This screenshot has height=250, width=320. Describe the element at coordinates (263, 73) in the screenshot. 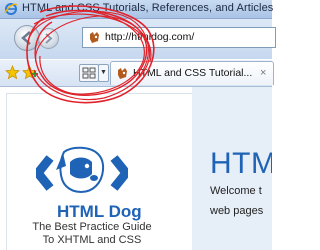

I see `tab-close-button: ×` at that location.